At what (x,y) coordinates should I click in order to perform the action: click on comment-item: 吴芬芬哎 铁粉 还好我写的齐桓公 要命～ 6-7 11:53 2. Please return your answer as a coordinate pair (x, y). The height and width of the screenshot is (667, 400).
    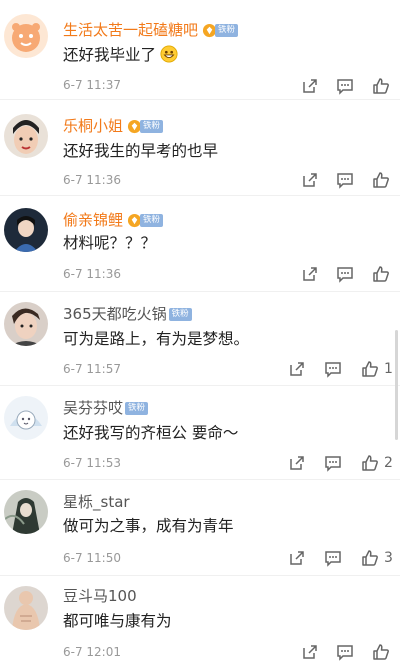
    Looking at the image, I should click on (200, 433).